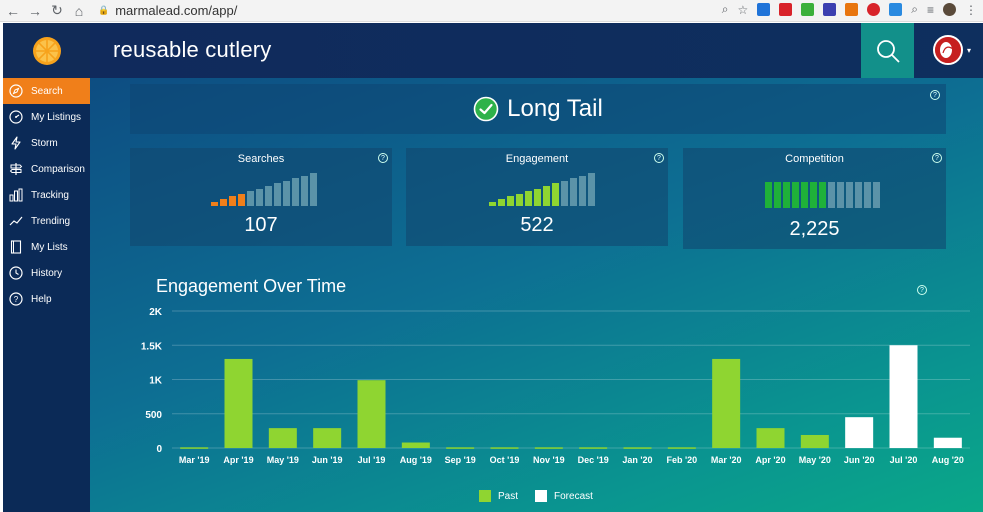  I want to click on profile-avatar, so click(949, 9).